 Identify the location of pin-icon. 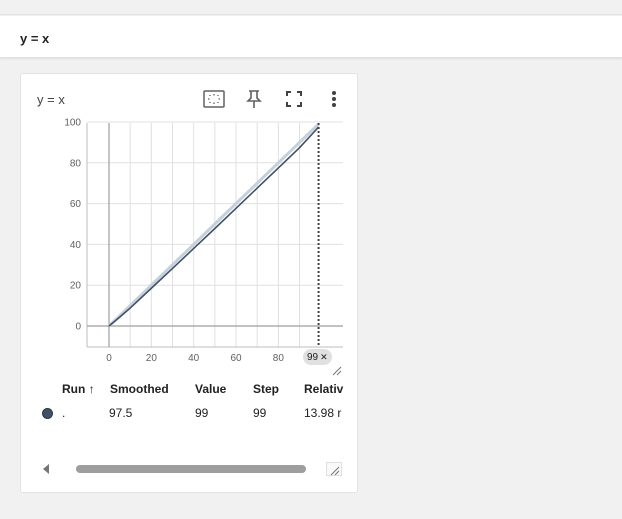
(254, 99).